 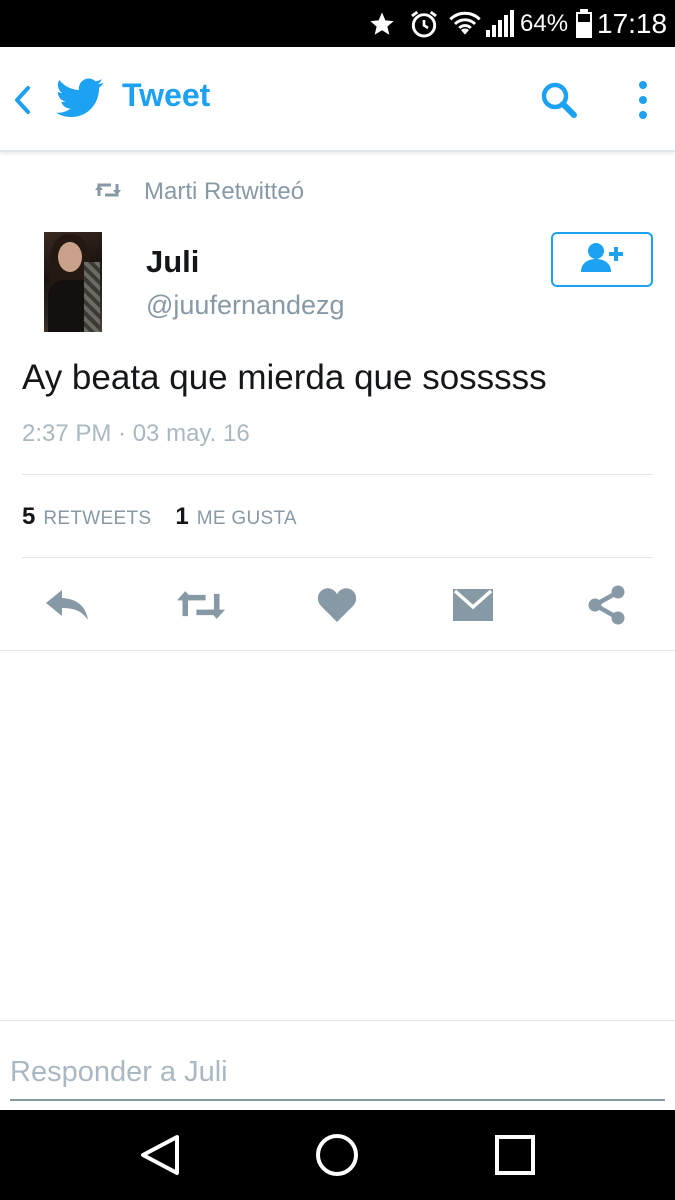 What do you see at coordinates (500, 23) in the screenshot?
I see `signal-icon` at bounding box center [500, 23].